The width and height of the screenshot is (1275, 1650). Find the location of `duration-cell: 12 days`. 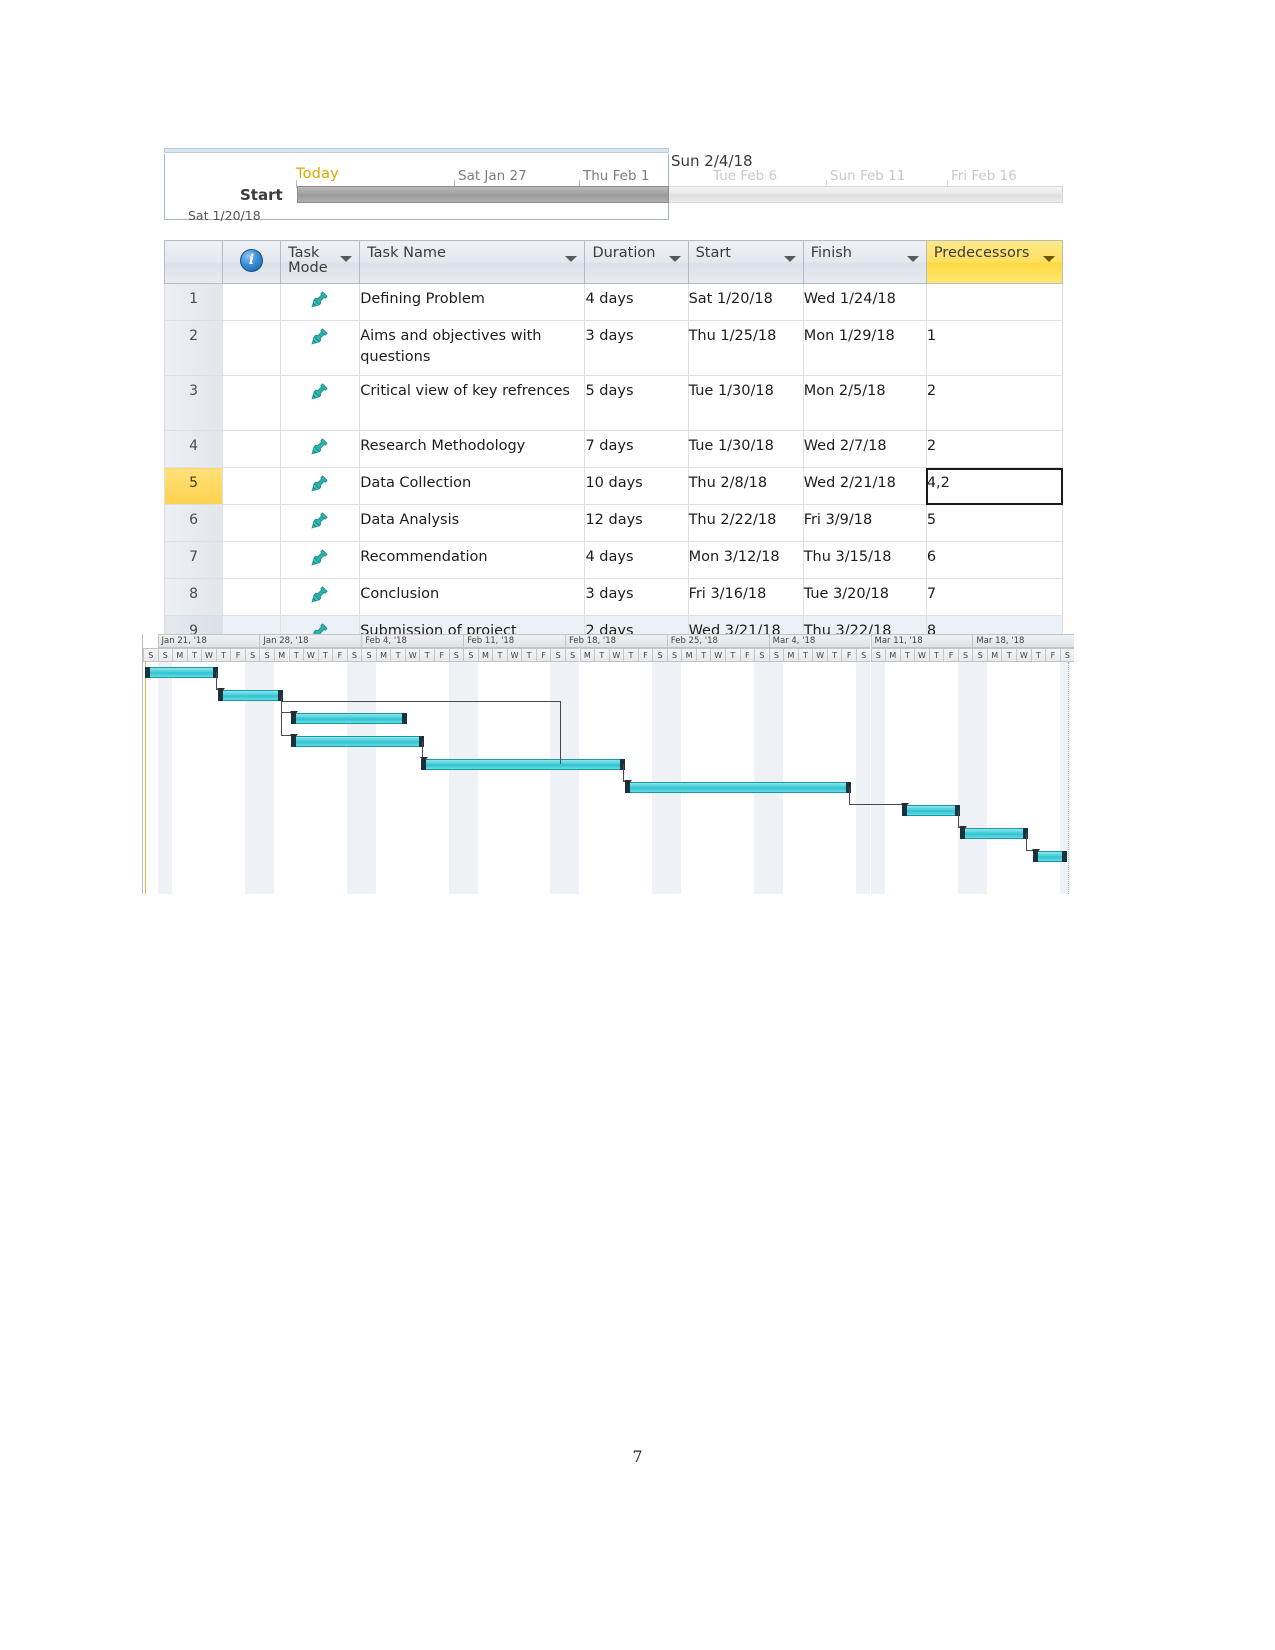

duration-cell: 12 days is located at coordinates (636, 523).